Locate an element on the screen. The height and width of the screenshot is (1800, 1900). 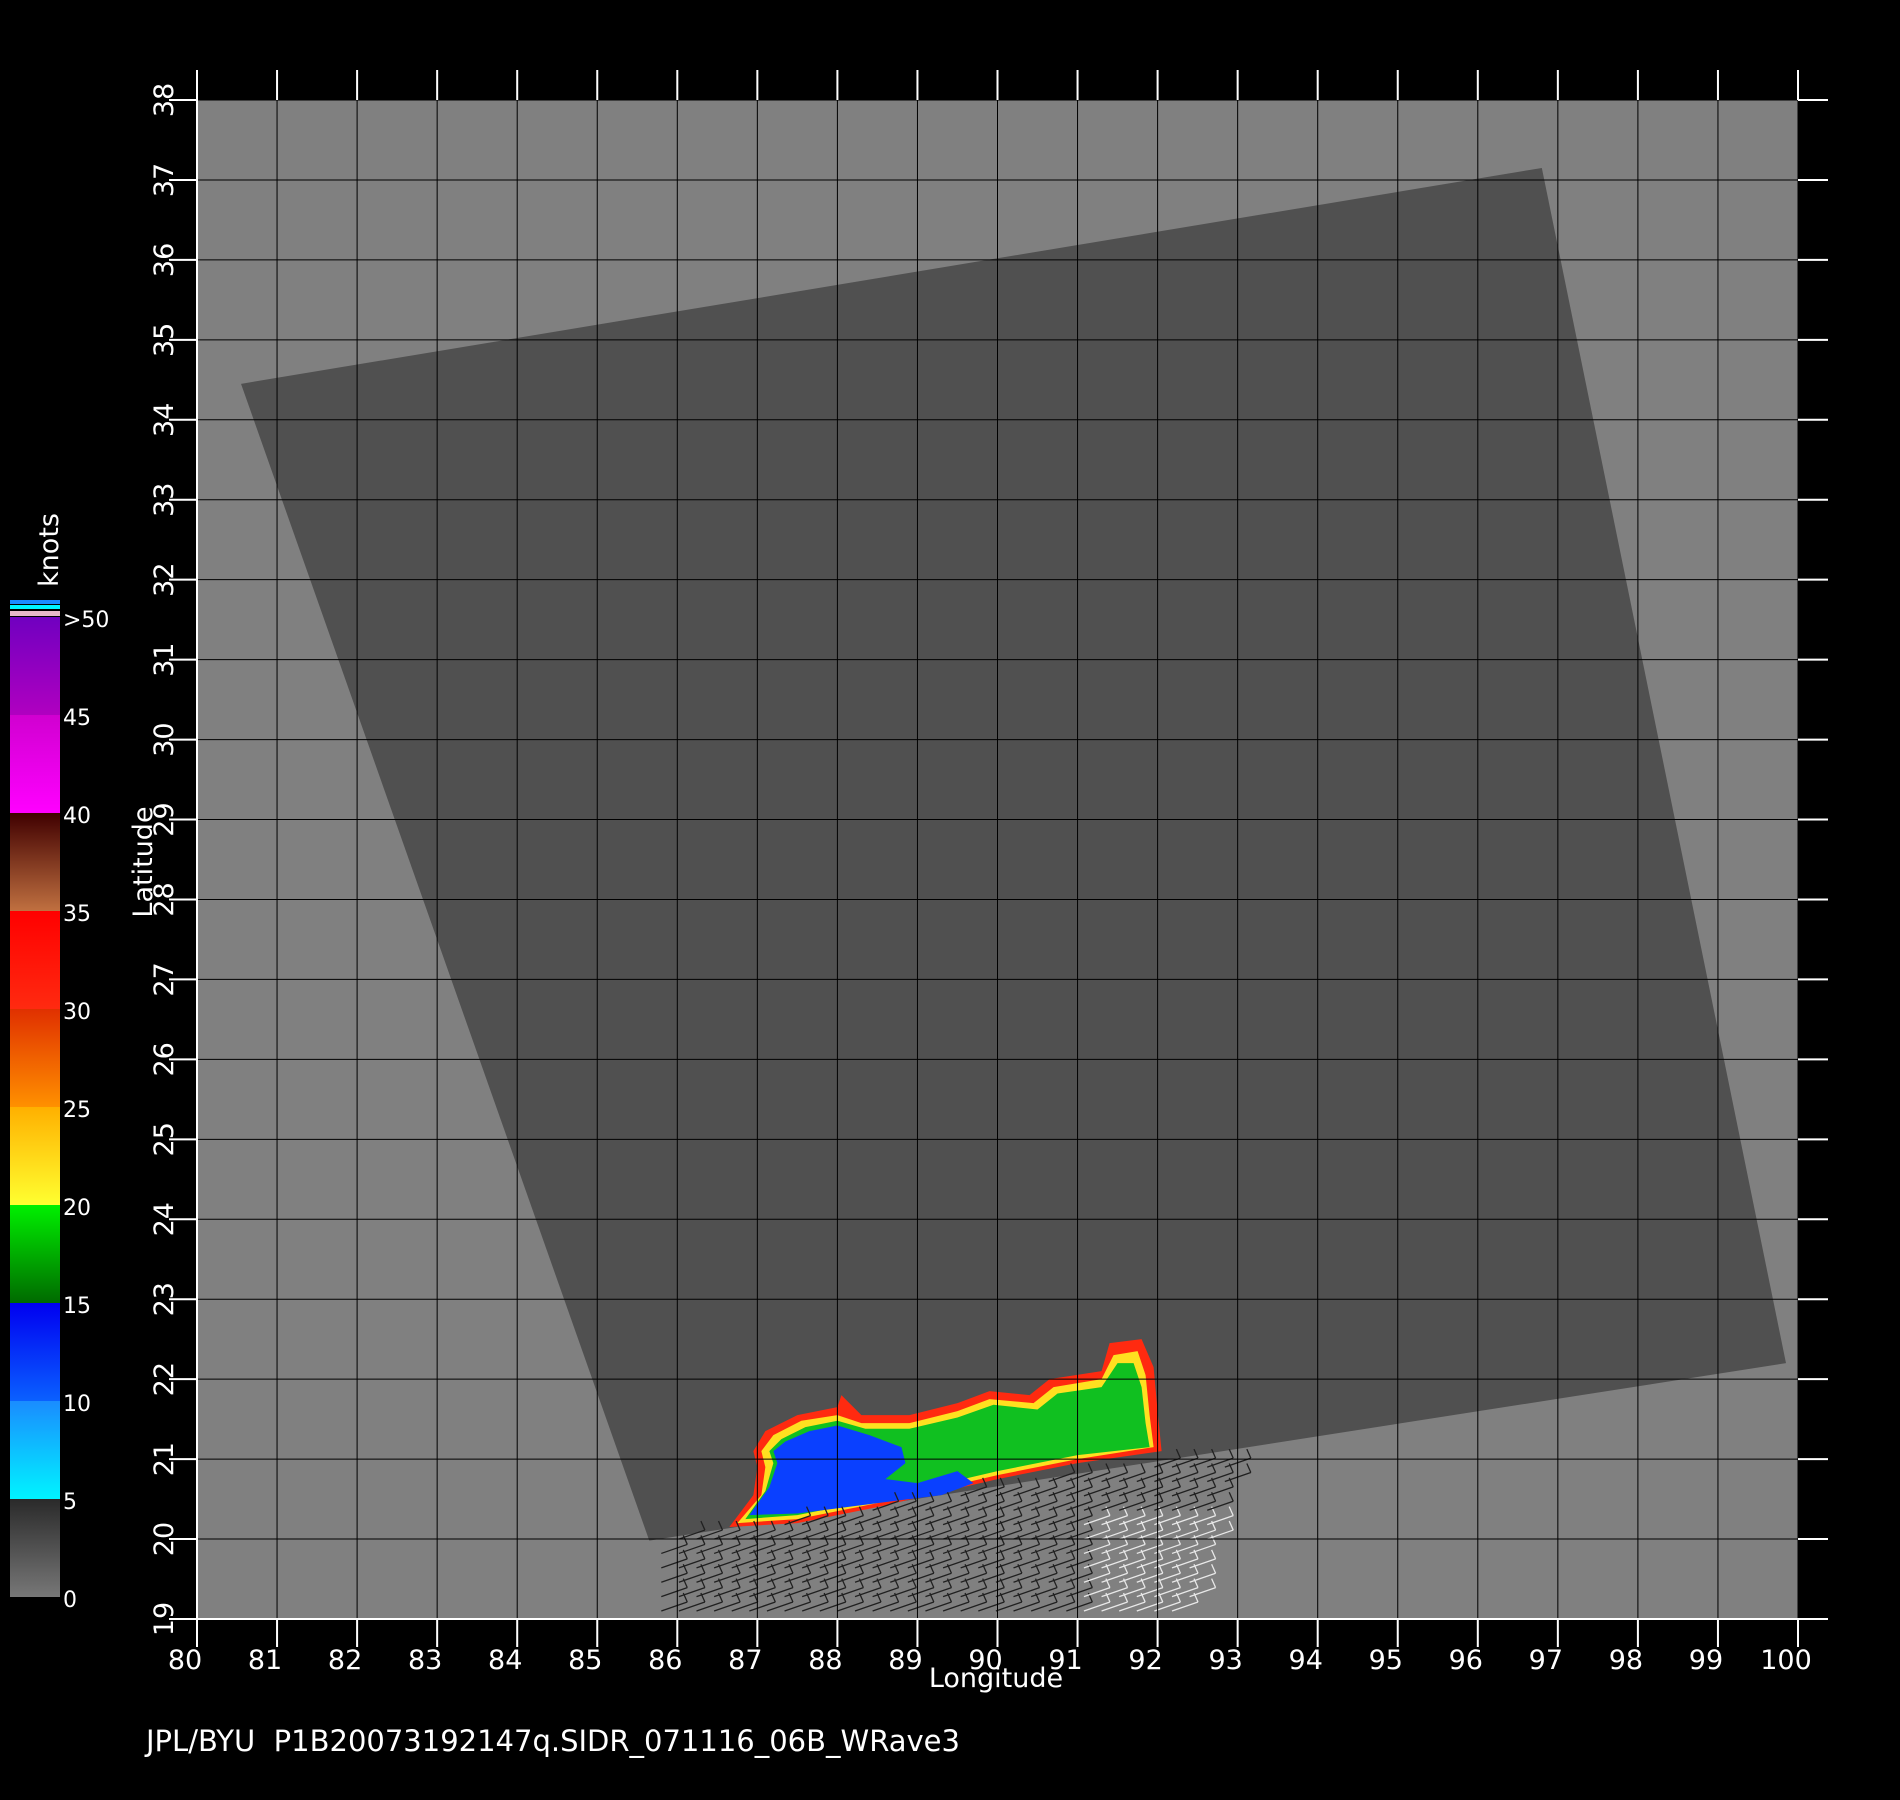
colorbar-label: 30 is located at coordinates (77, 1012).